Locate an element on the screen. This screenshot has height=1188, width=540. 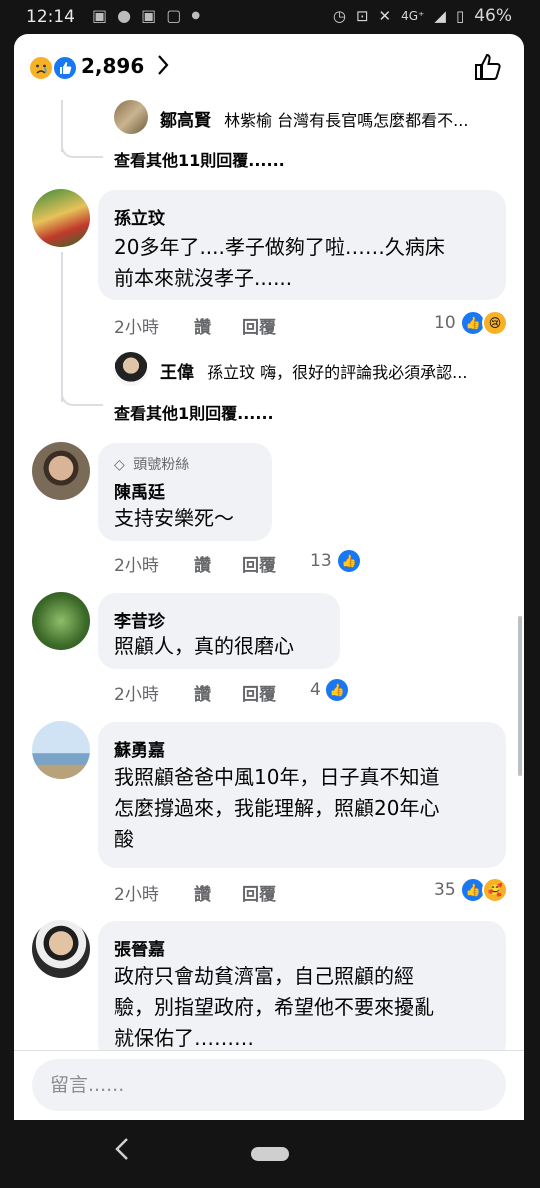
comment-text-line: 支持安樂死～ is located at coordinates (174, 518).